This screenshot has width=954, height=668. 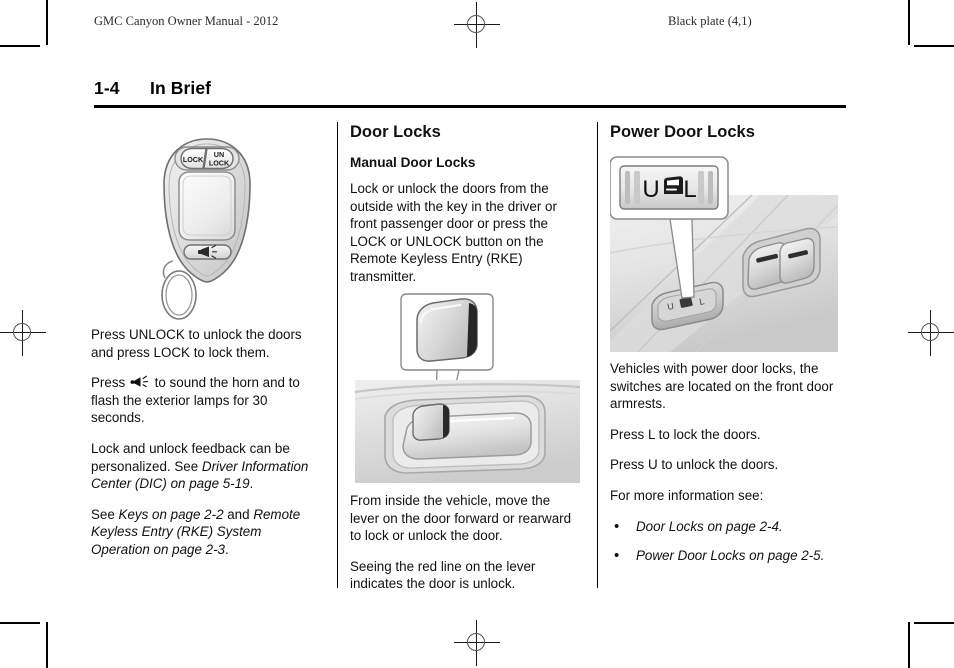 I want to click on door-lock-icon, so click(x=673, y=185).